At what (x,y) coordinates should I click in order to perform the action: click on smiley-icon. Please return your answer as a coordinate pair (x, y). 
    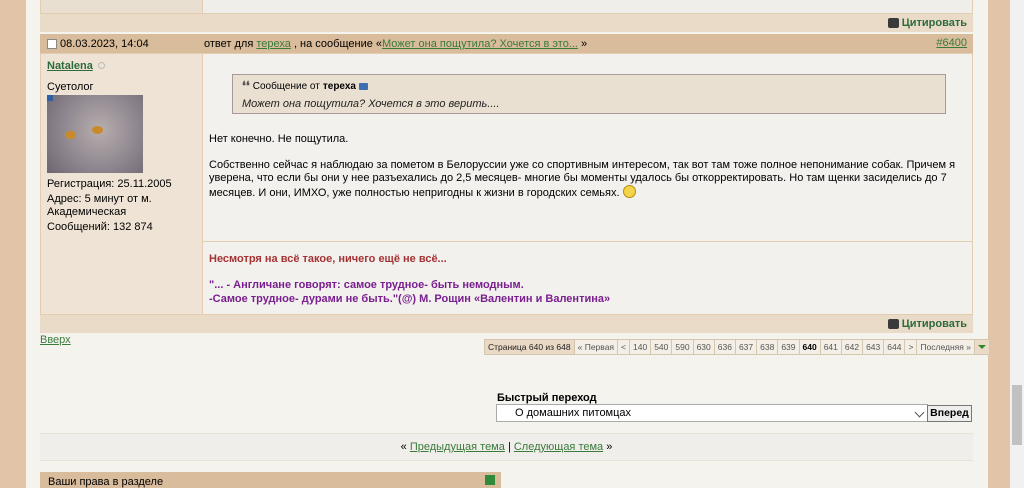
    Looking at the image, I should click on (629, 191).